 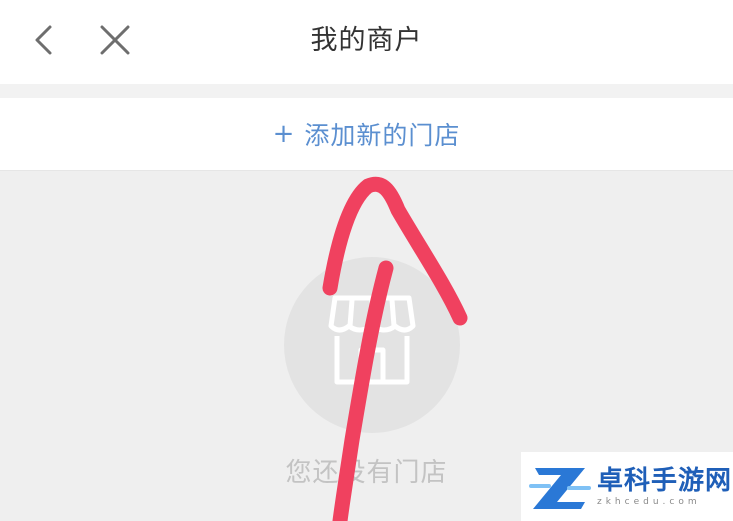 I want to click on store-icon, so click(x=372, y=340).